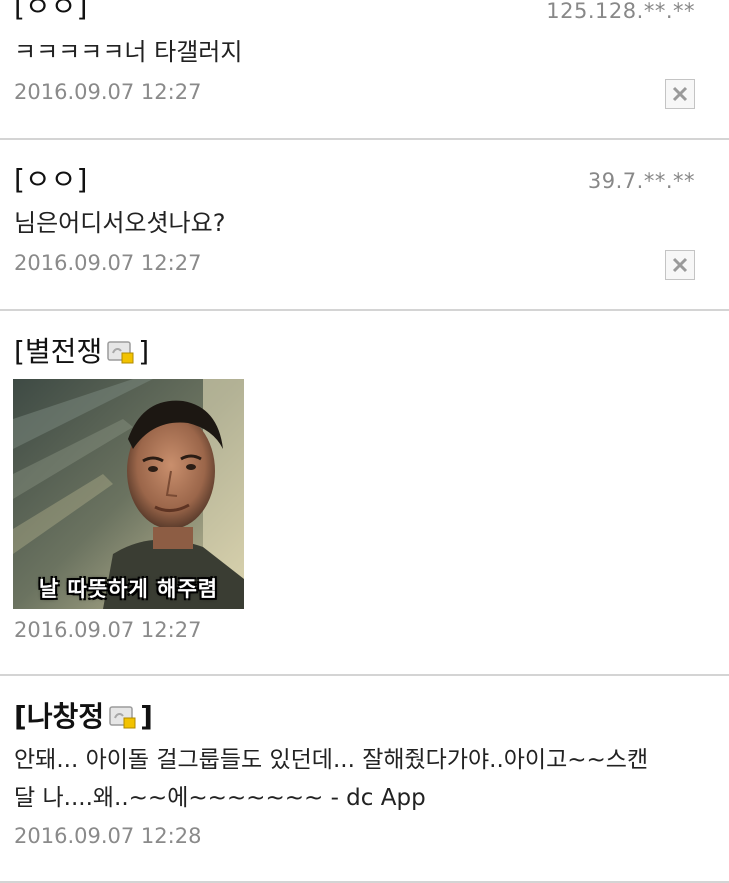 The image size is (729, 883). Describe the element at coordinates (58, 351) in the screenshot. I see `comment-author-name: [별전쟁` at that location.